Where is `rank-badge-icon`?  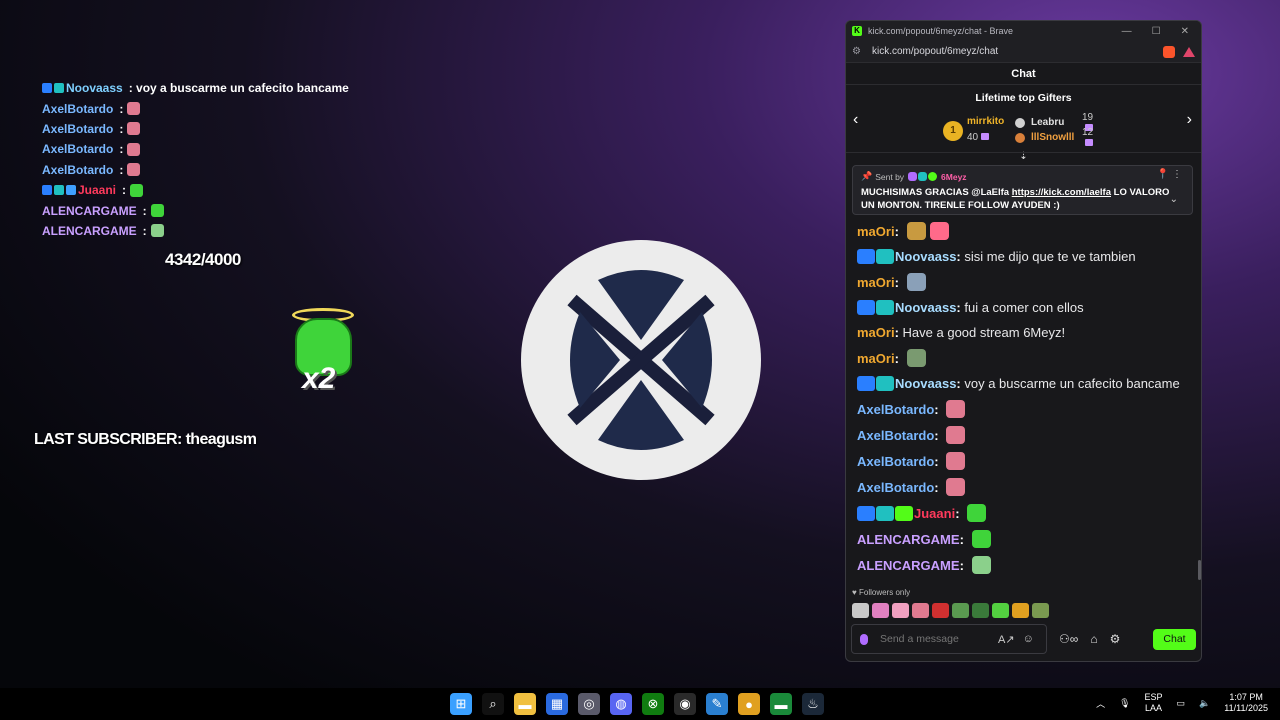 rank-badge-icon is located at coordinates (1020, 137).